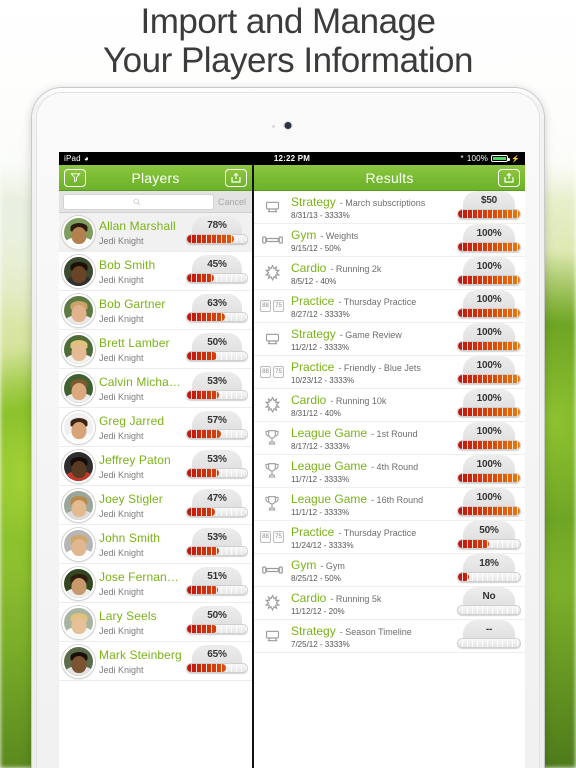 This screenshot has width=576, height=768. What do you see at coordinates (371, 504) in the screenshot?
I see `result-info: League Game - 16th Round 11/1/12 - 3333%` at bounding box center [371, 504].